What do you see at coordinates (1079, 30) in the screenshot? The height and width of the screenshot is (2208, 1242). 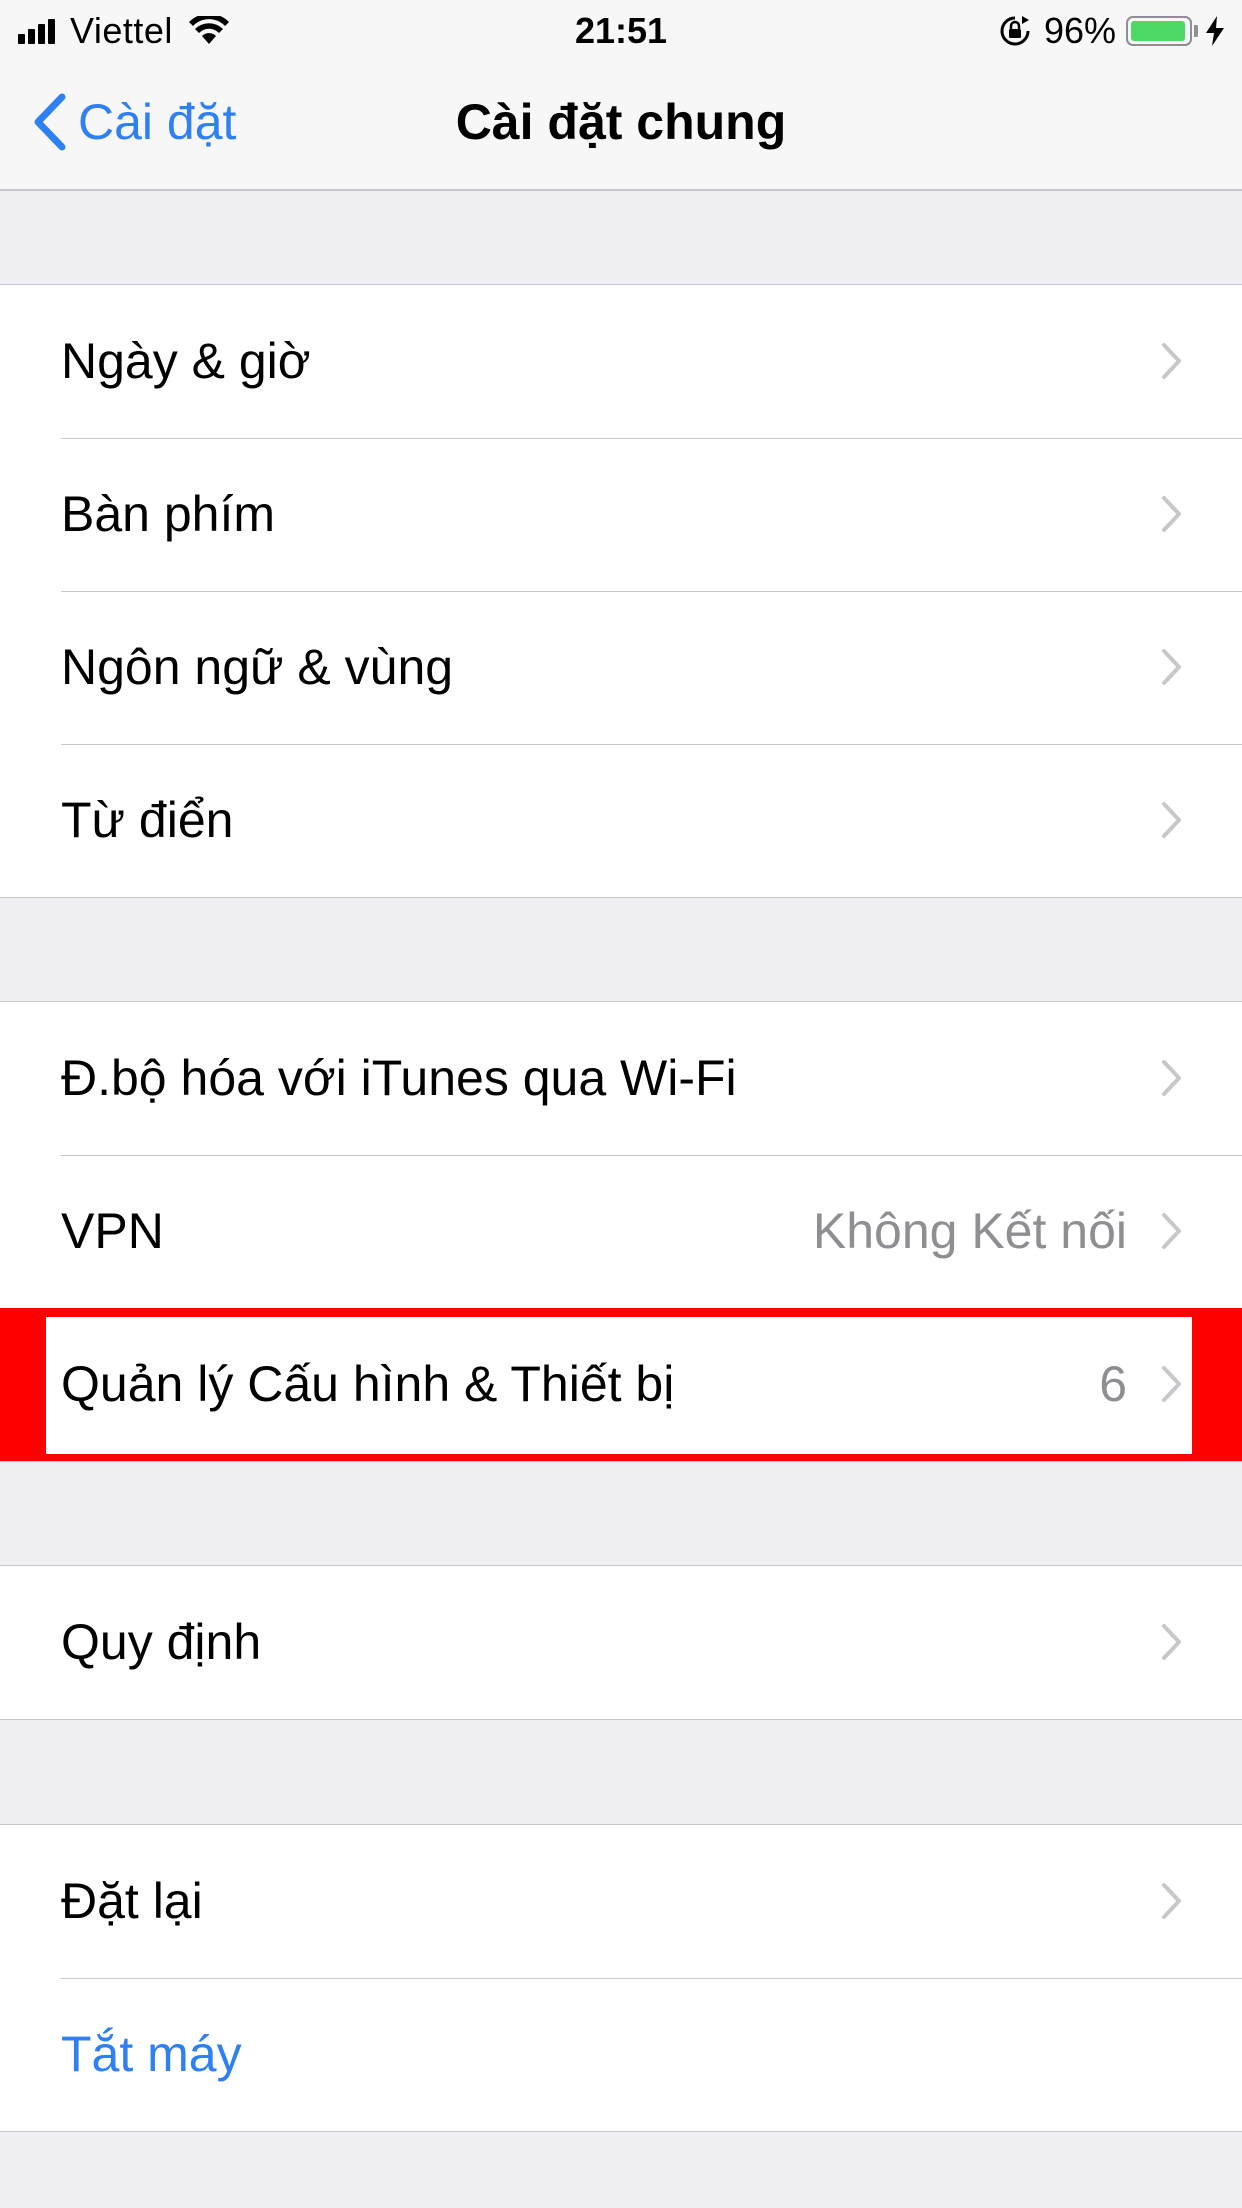 I see `battery-percent: 96%` at bounding box center [1079, 30].